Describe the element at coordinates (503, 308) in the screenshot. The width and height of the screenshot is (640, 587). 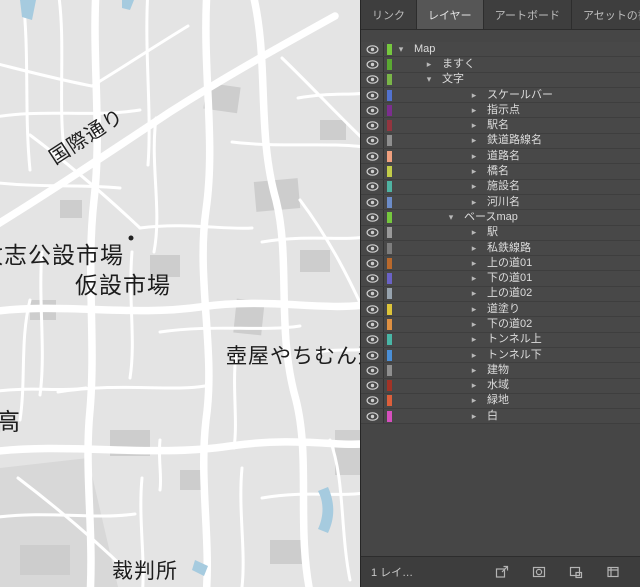
I see `layer-name: 道塗り` at that location.